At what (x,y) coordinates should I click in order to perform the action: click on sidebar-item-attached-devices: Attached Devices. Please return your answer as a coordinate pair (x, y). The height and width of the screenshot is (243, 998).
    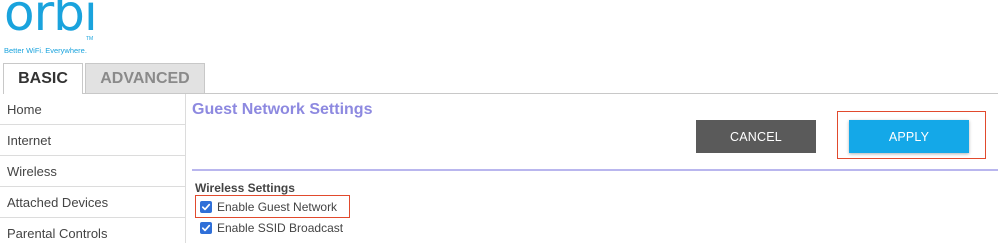
    Looking at the image, I should click on (92, 202).